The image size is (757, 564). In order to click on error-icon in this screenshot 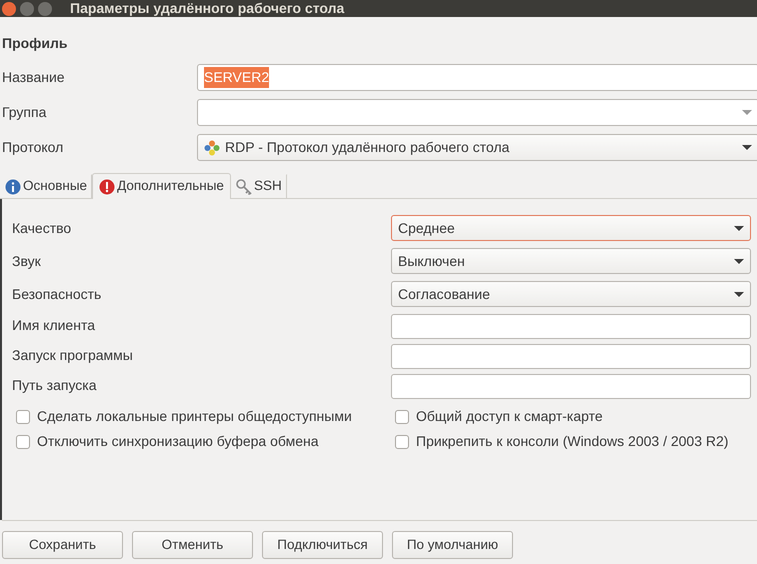, I will do `click(107, 186)`.